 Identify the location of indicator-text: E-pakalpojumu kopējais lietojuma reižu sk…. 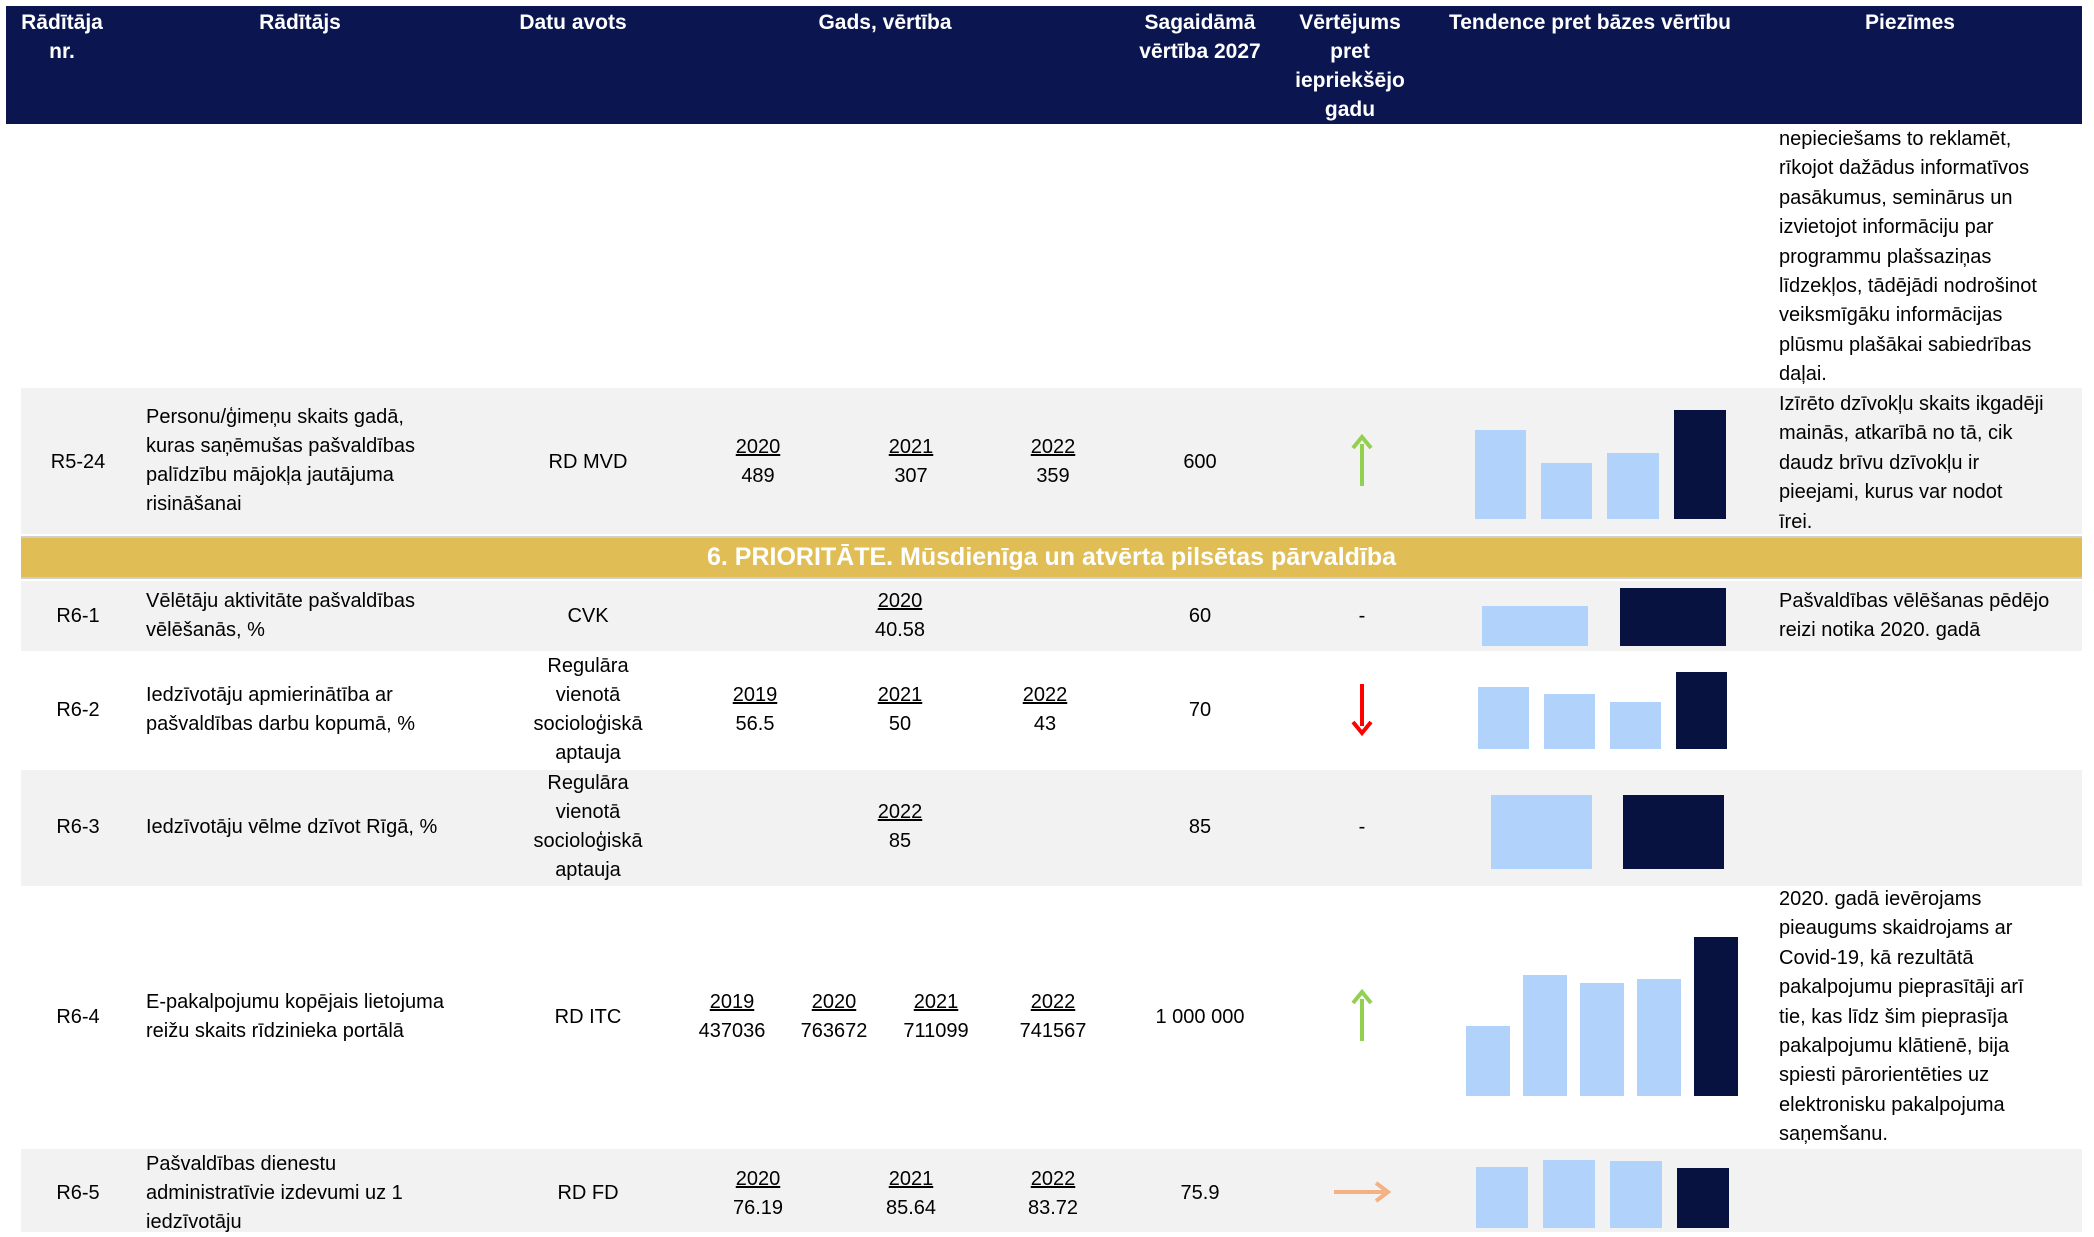
(295, 1016).